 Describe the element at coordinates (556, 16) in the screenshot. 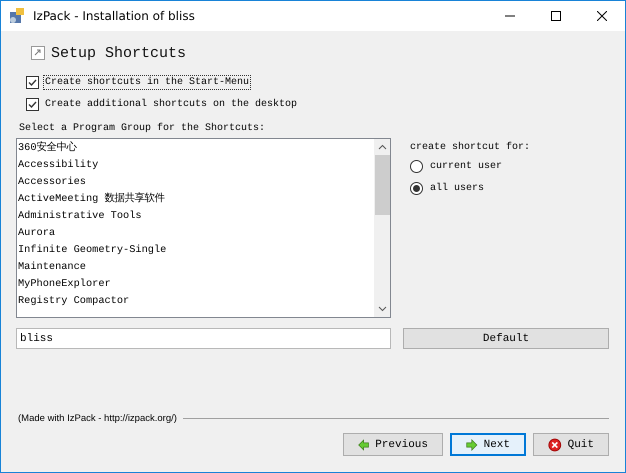

I see `maximize-icon` at that location.